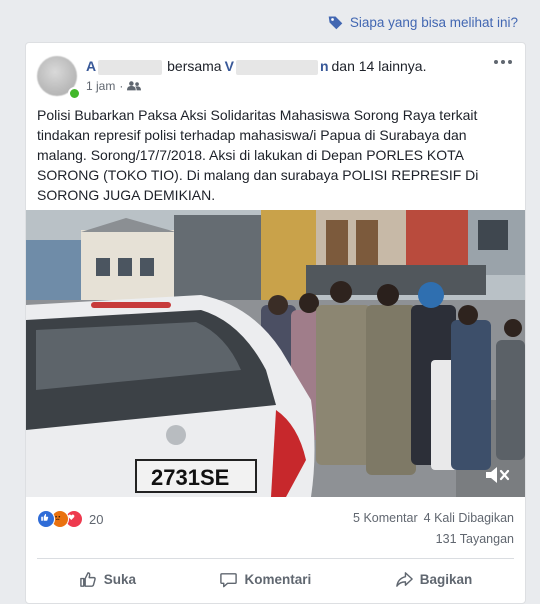  I want to click on share-button: Bagikan, so click(434, 579).